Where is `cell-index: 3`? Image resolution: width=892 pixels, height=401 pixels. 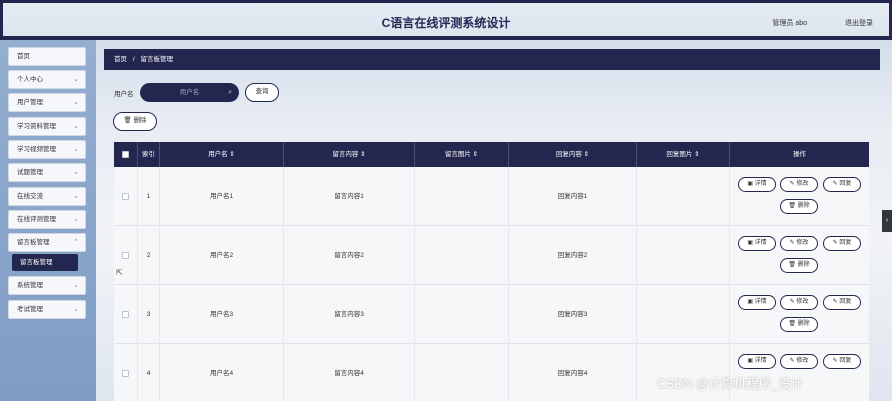
cell-index: 3 is located at coordinates (149, 314).